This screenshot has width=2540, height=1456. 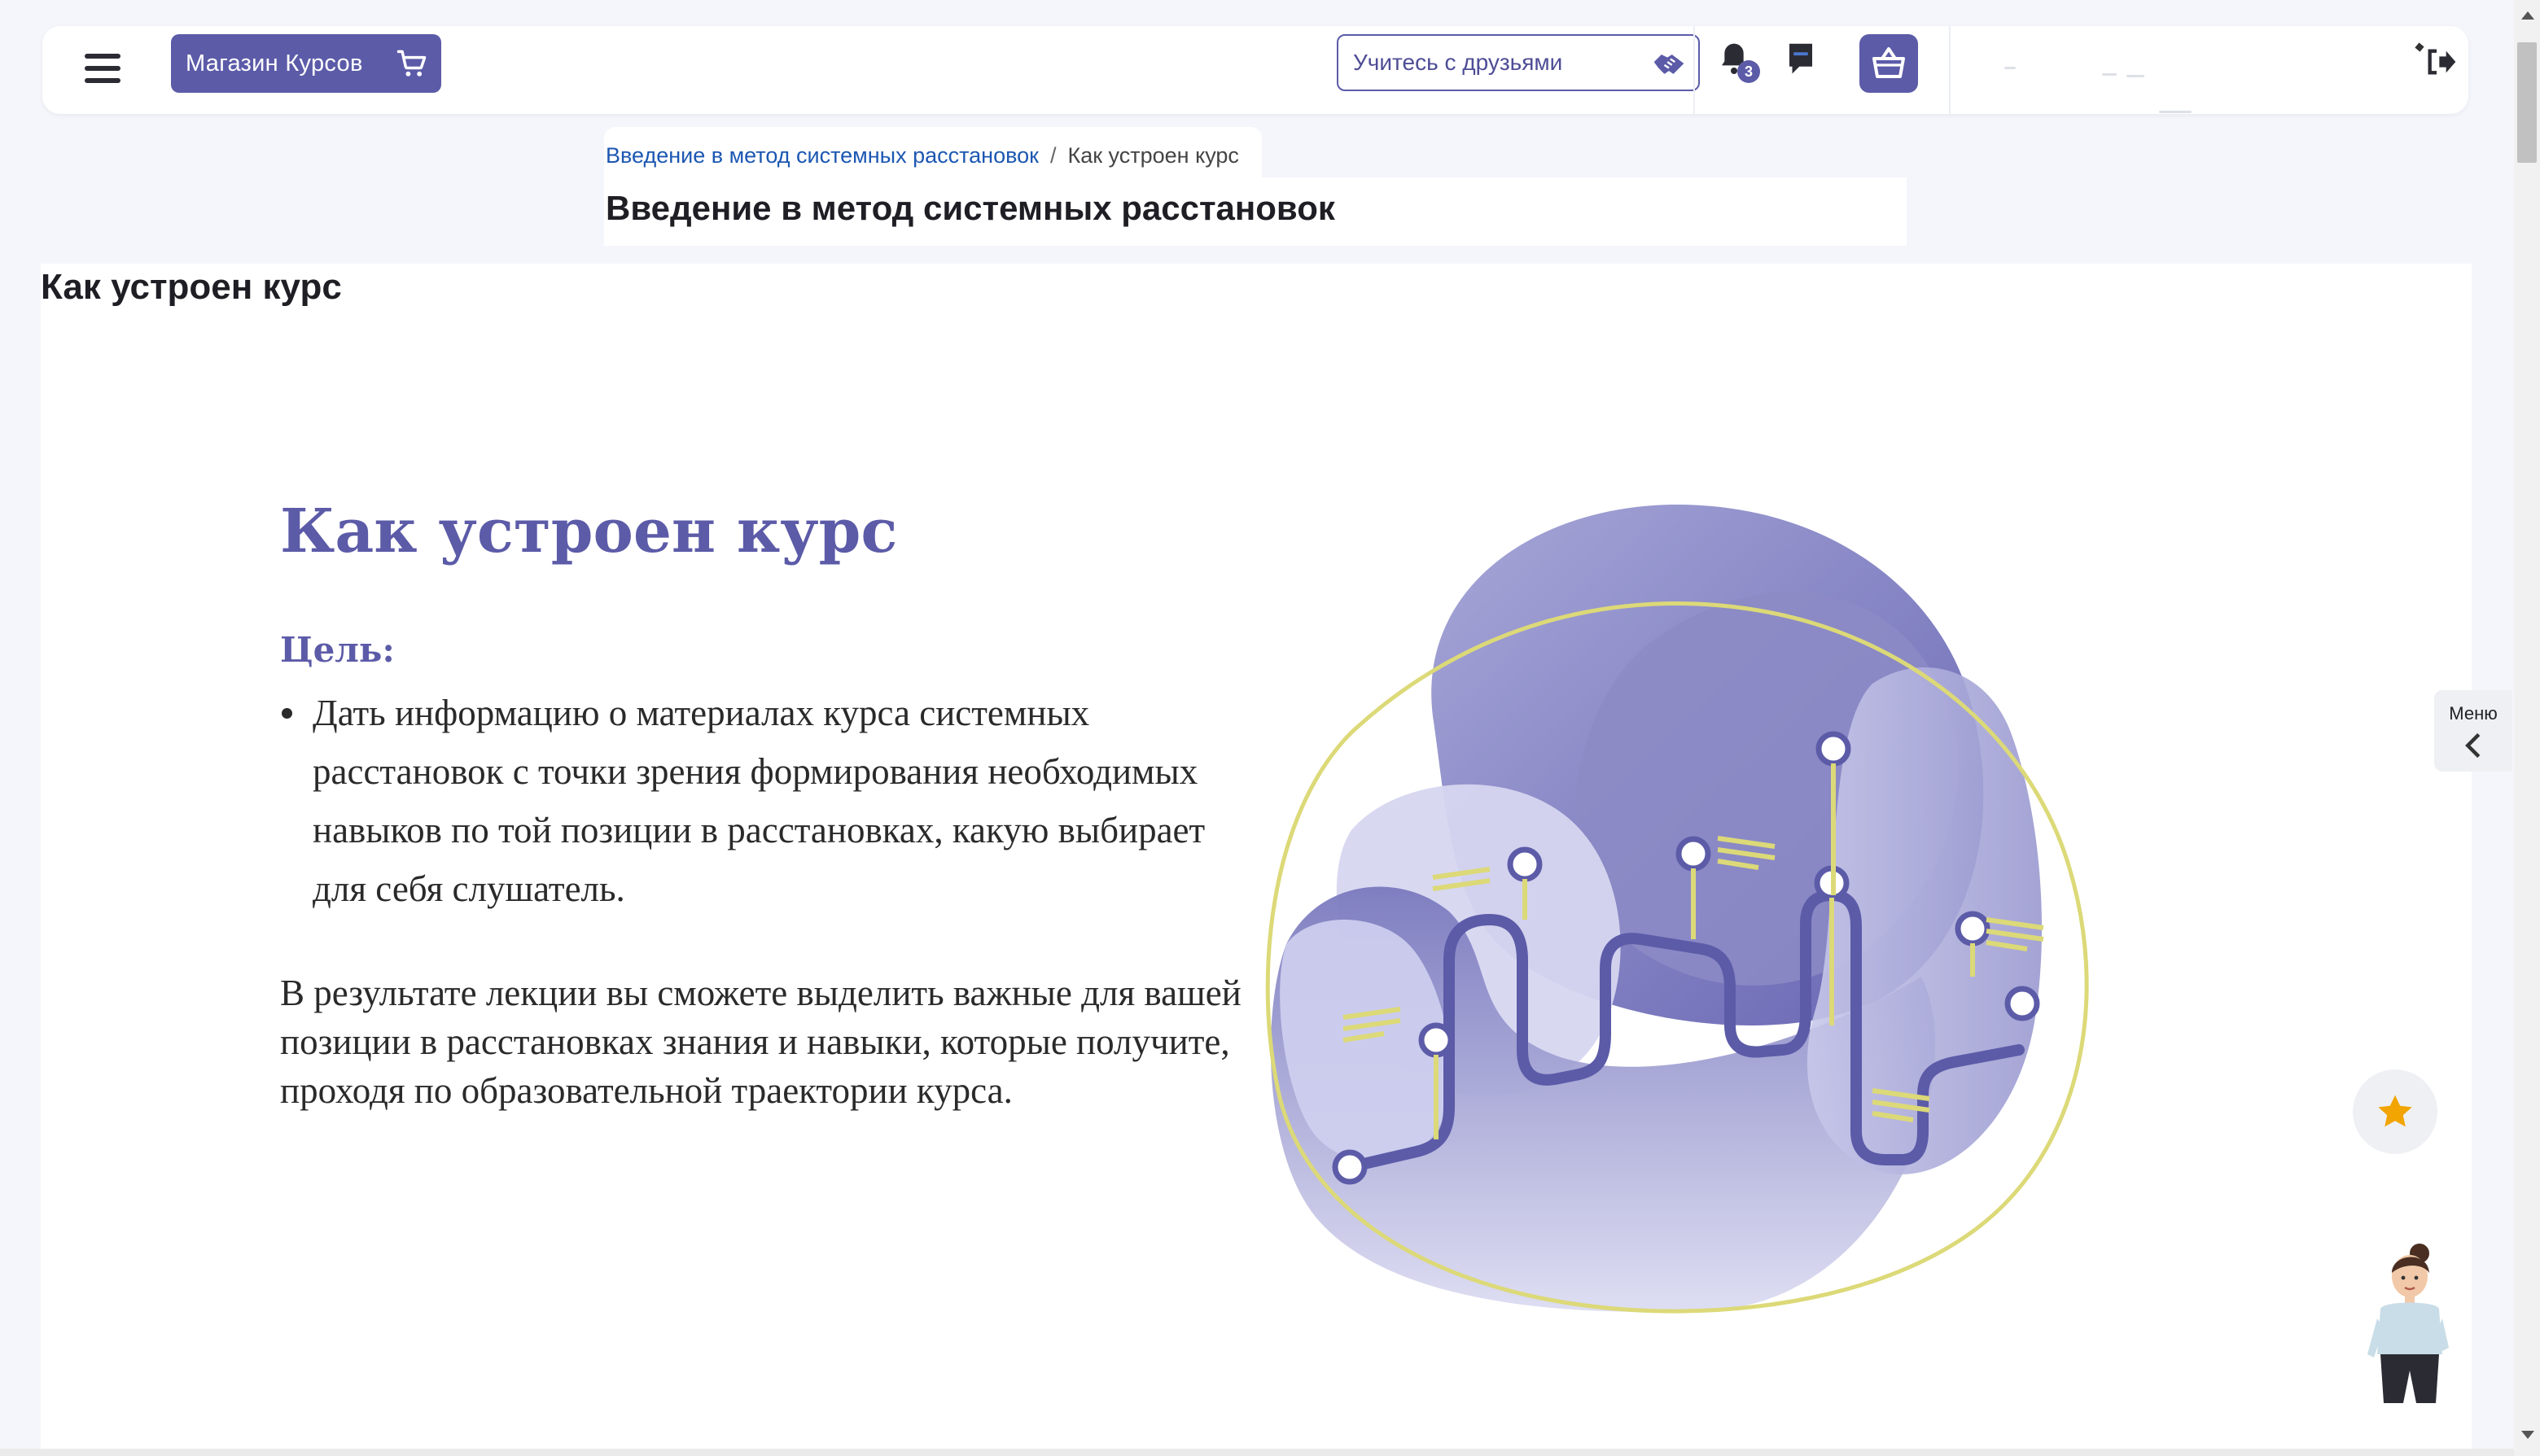 I want to click on window-bottom-edge, so click(x=1257, y=1452).